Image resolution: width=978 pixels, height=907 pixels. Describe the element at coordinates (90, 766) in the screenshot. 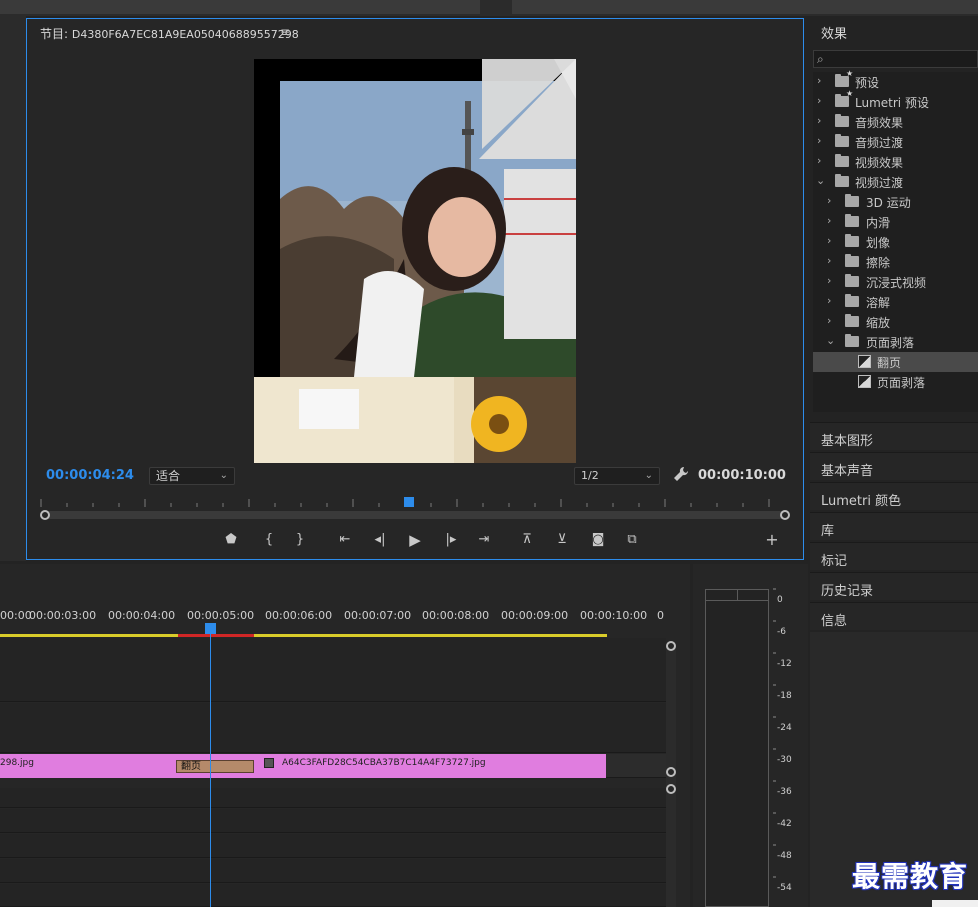

I see `video-clip-left: 298.jpg` at that location.